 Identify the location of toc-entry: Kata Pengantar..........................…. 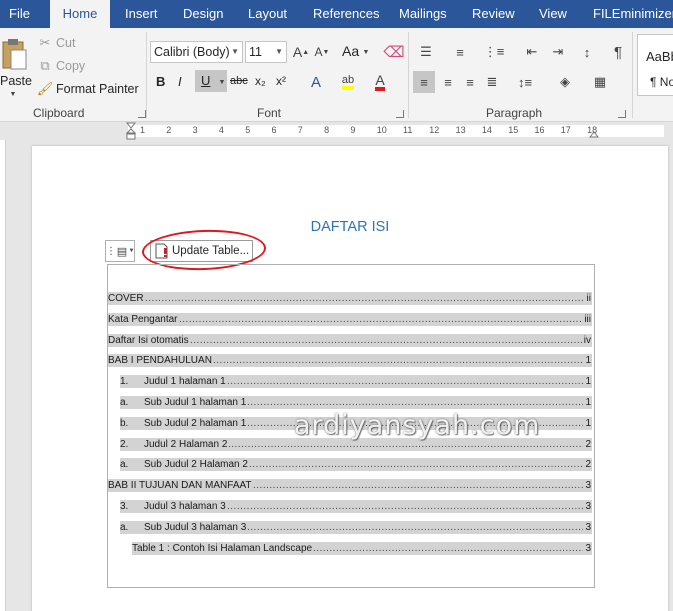
(350, 319).